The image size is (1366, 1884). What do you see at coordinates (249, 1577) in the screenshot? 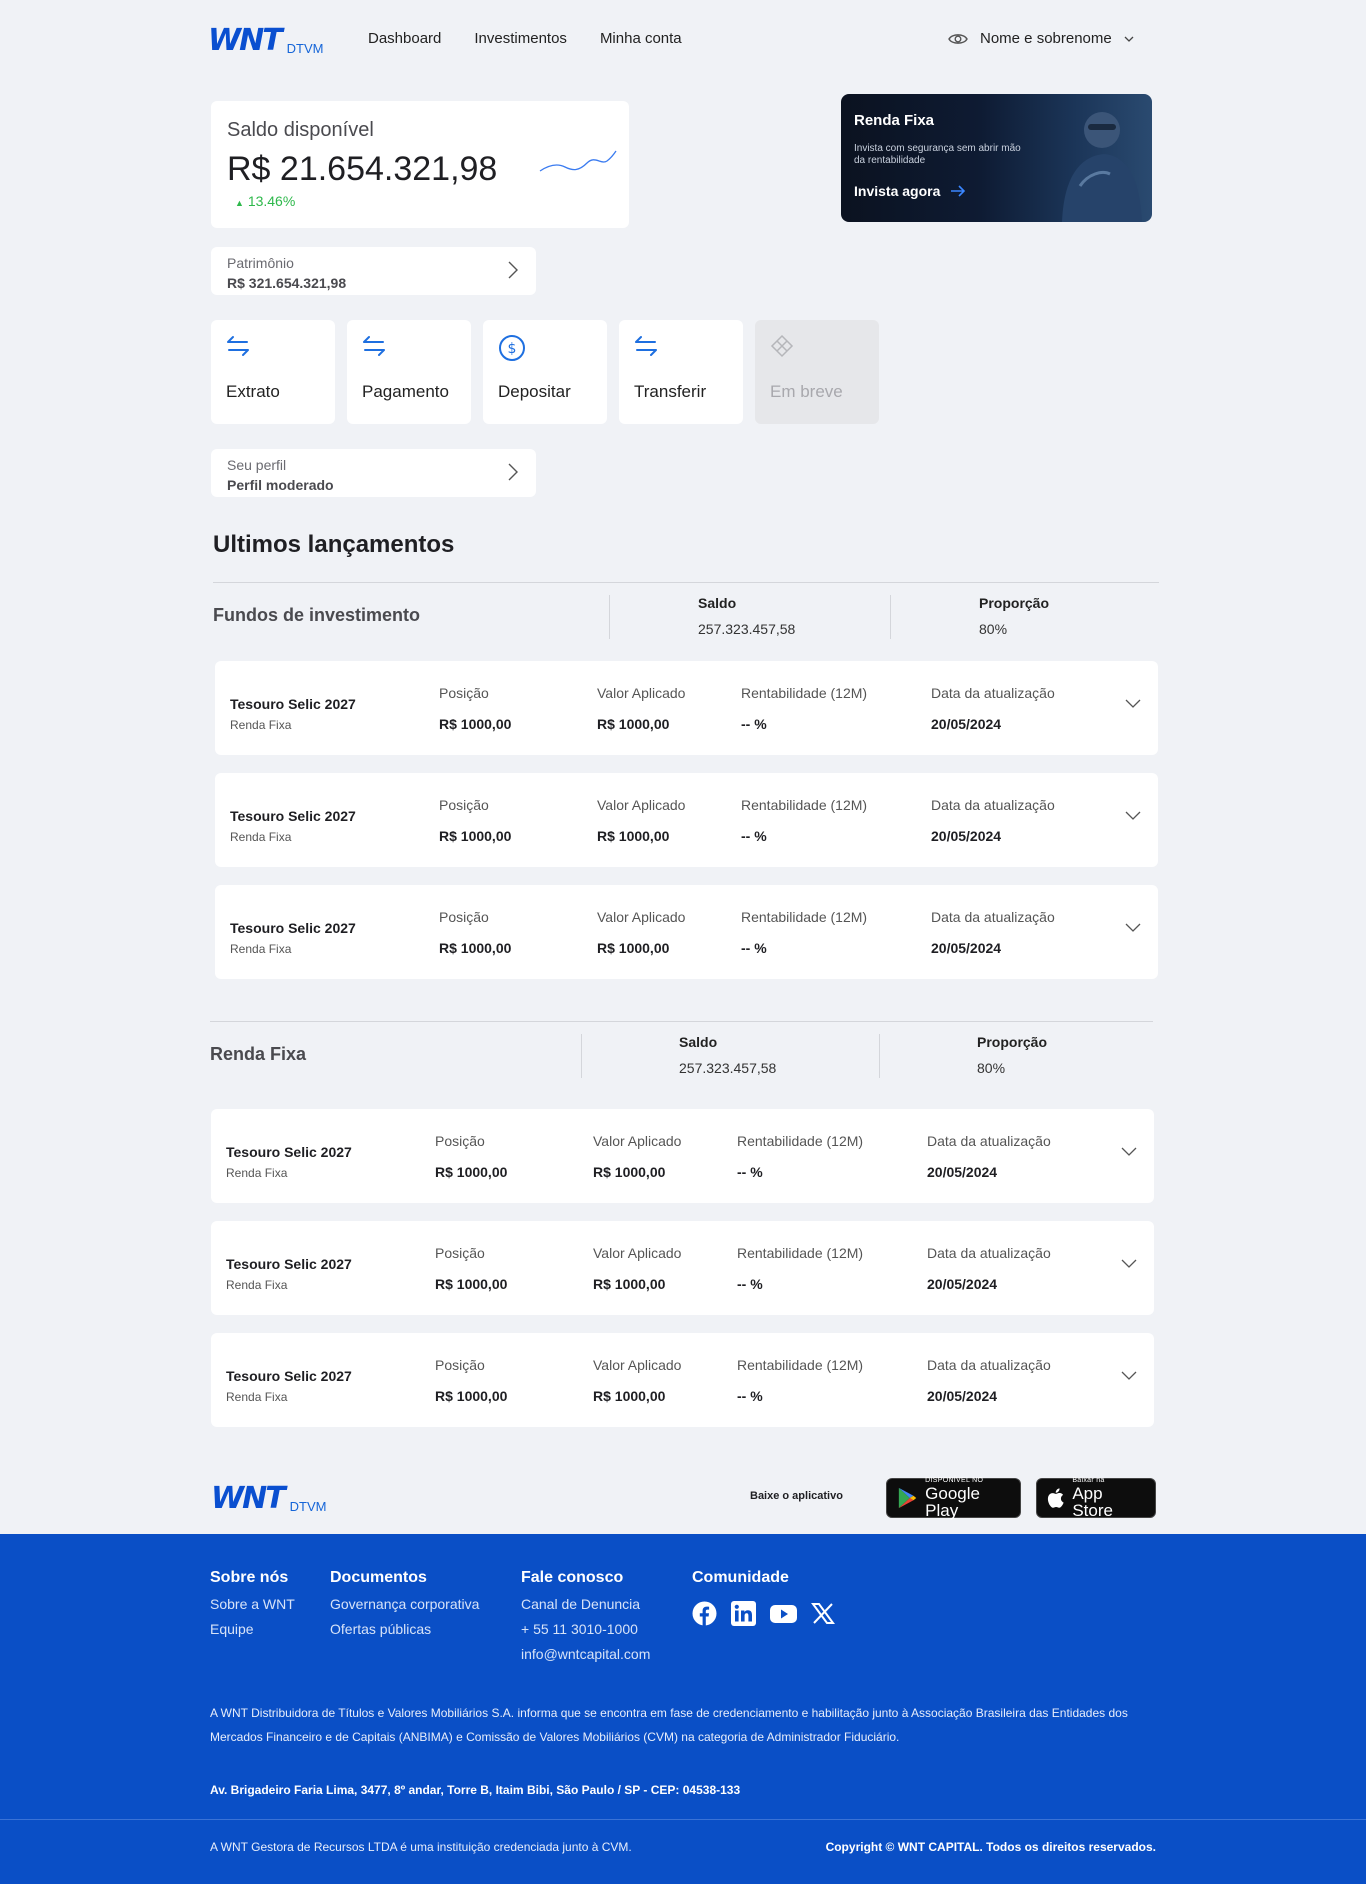
I see `footer-col-title: Sobre nós` at bounding box center [249, 1577].